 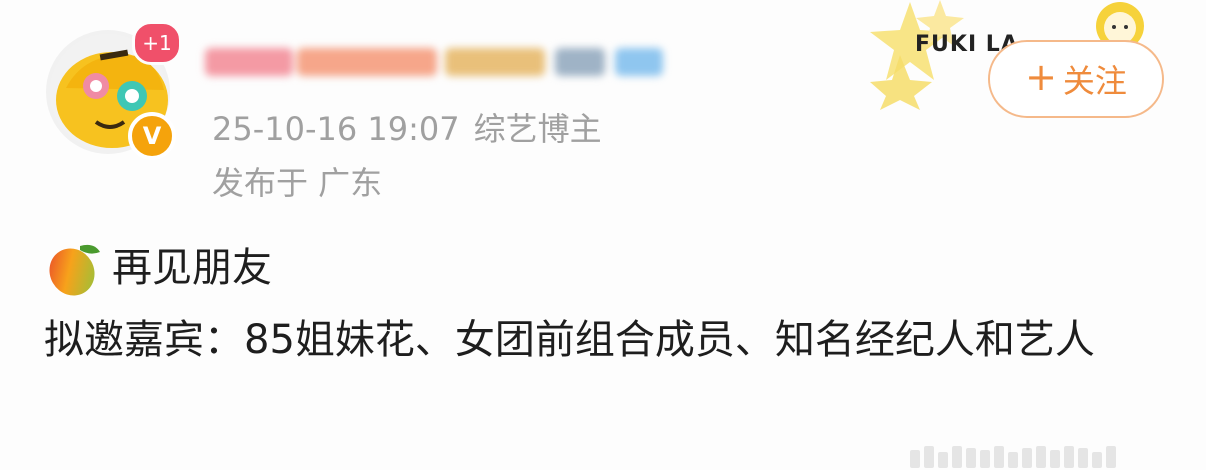 I want to click on notification-badge: +1, so click(x=157, y=43).